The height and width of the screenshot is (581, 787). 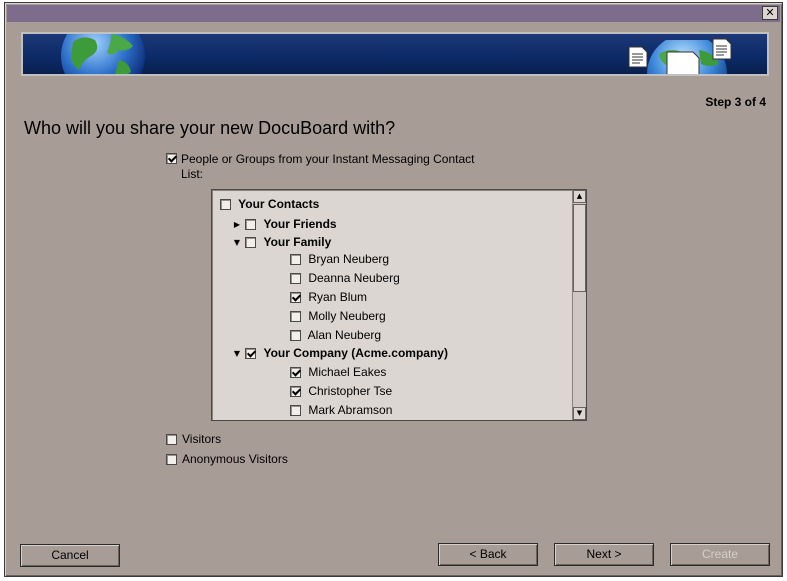 What do you see at coordinates (344, 335) in the screenshot?
I see `contact-name: Alan Neuberg` at bounding box center [344, 335].